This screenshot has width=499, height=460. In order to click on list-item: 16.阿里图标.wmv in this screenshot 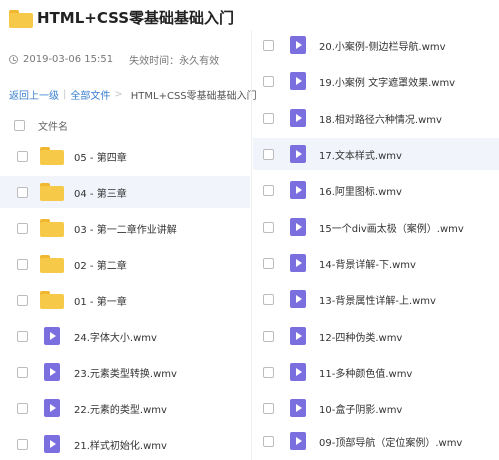, I will do `click(376, 190)`.